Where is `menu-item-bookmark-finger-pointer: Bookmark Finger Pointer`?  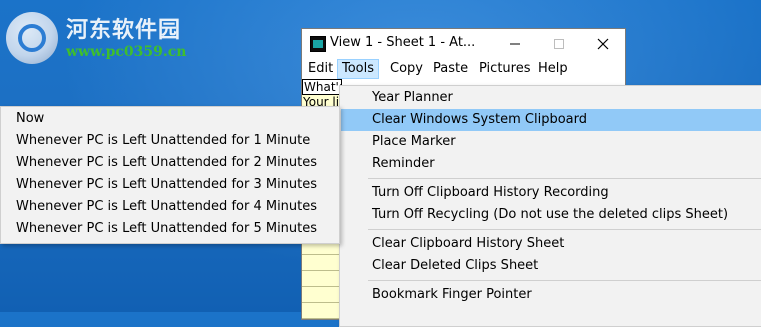
menu-item-bookmark-finger-pointer: Bookmark Finger Pointer is located at coordinates (551, 295).